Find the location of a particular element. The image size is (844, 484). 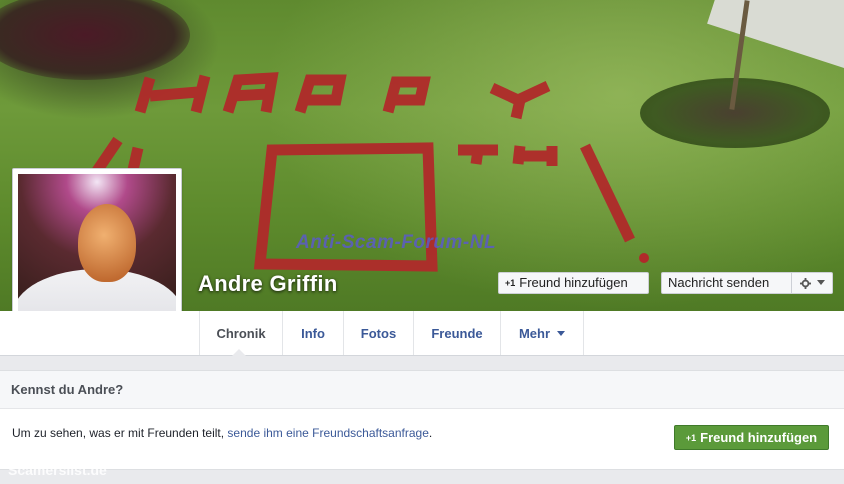

tab-info: Info is located at coordinates (312, 333).